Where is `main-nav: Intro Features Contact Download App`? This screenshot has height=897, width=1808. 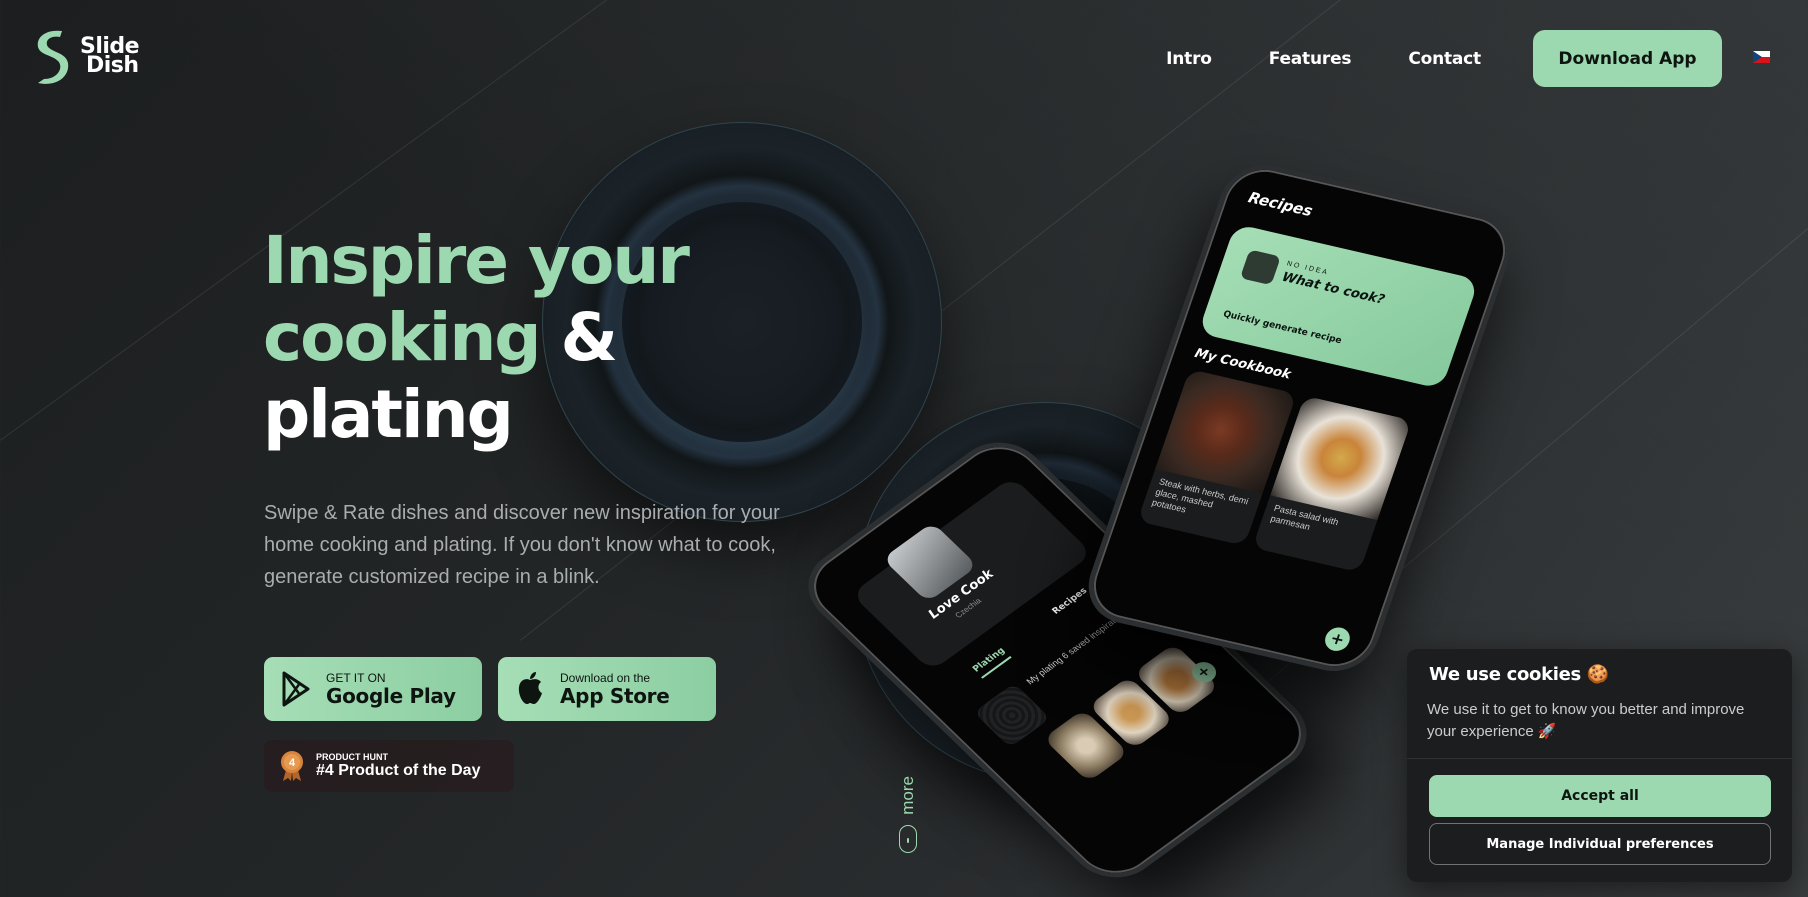
main-nav: Intro Features Contact Download App is located at coordinates (1444, 58).